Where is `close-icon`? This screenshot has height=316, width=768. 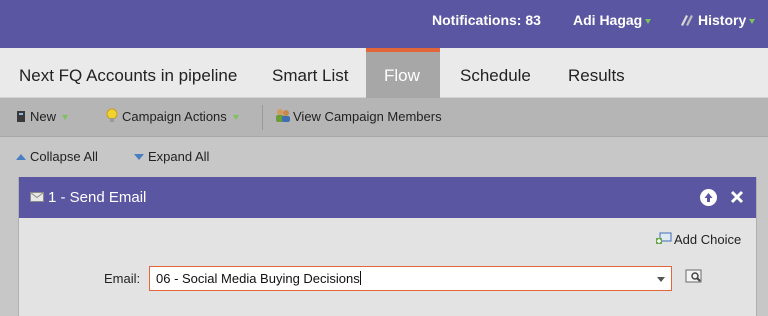 close-icon is located at coordinates (737, 197).